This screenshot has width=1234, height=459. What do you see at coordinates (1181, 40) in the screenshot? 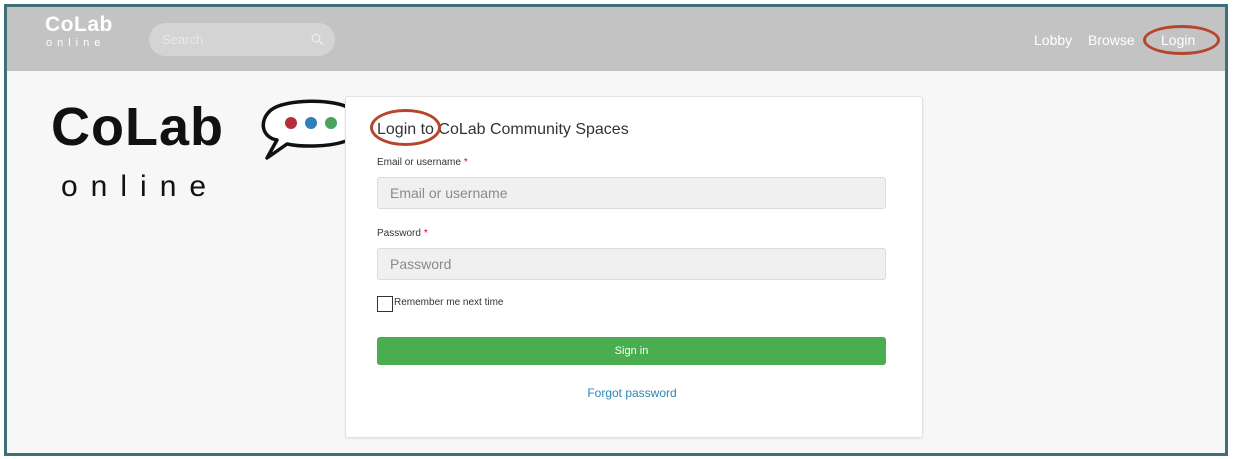
I see `login-highlight-ring` at bounding box center [1181, 40].